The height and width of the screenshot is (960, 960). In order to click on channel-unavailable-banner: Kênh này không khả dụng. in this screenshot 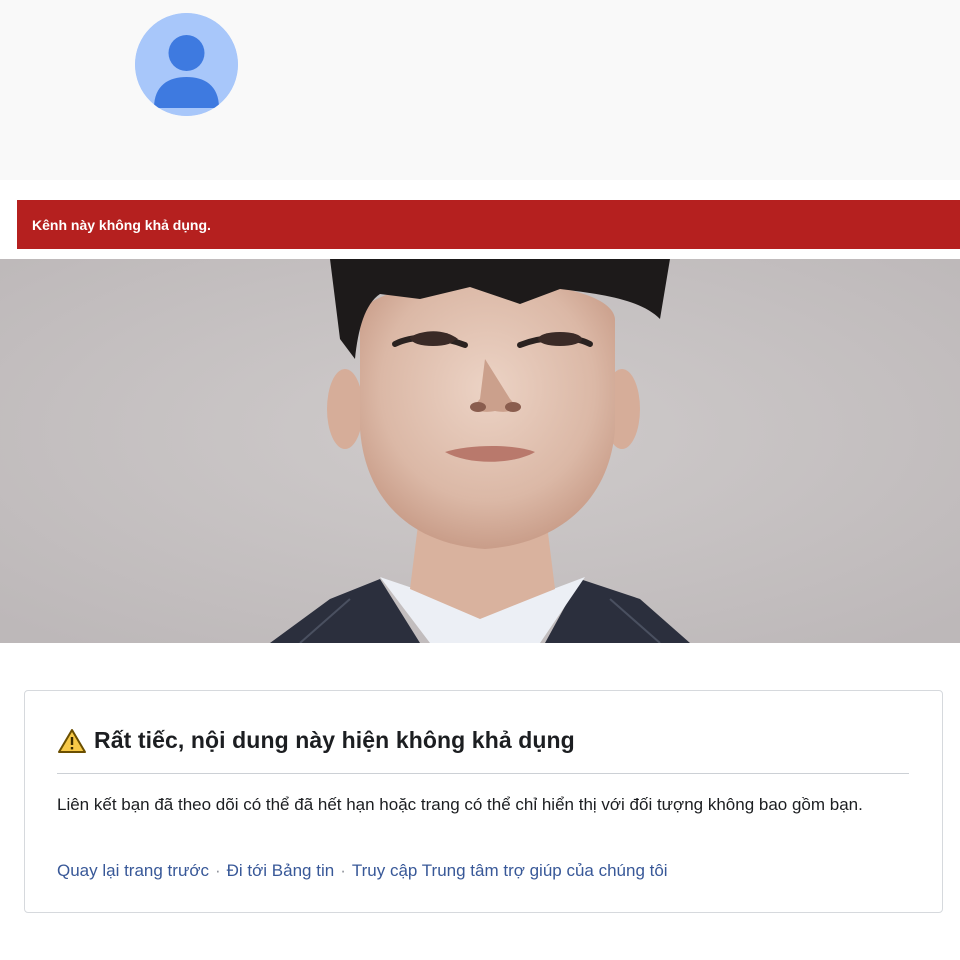, I will do `click(488, 224)`.